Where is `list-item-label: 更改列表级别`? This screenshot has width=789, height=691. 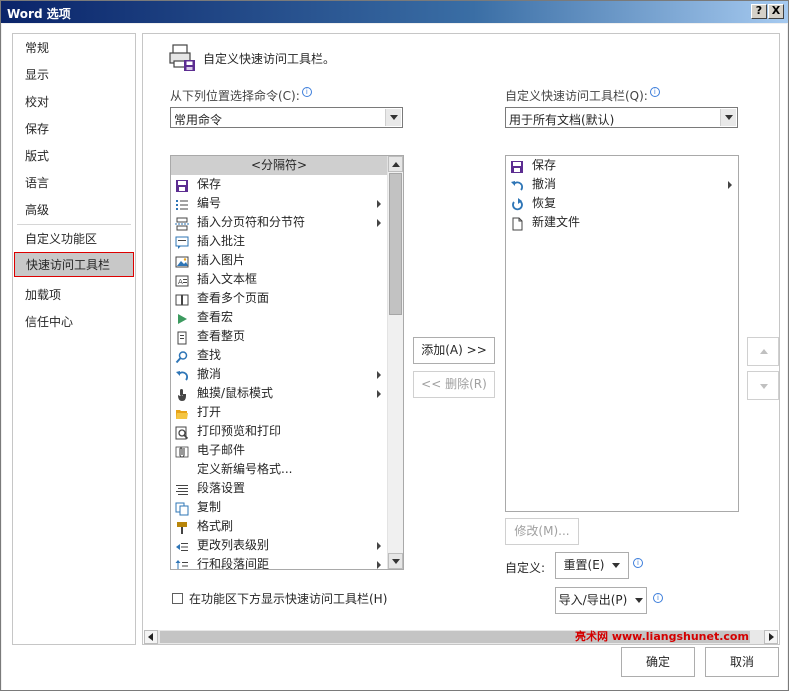
list-item-label: 更改列表级别 is located at coordinates (233, 545).